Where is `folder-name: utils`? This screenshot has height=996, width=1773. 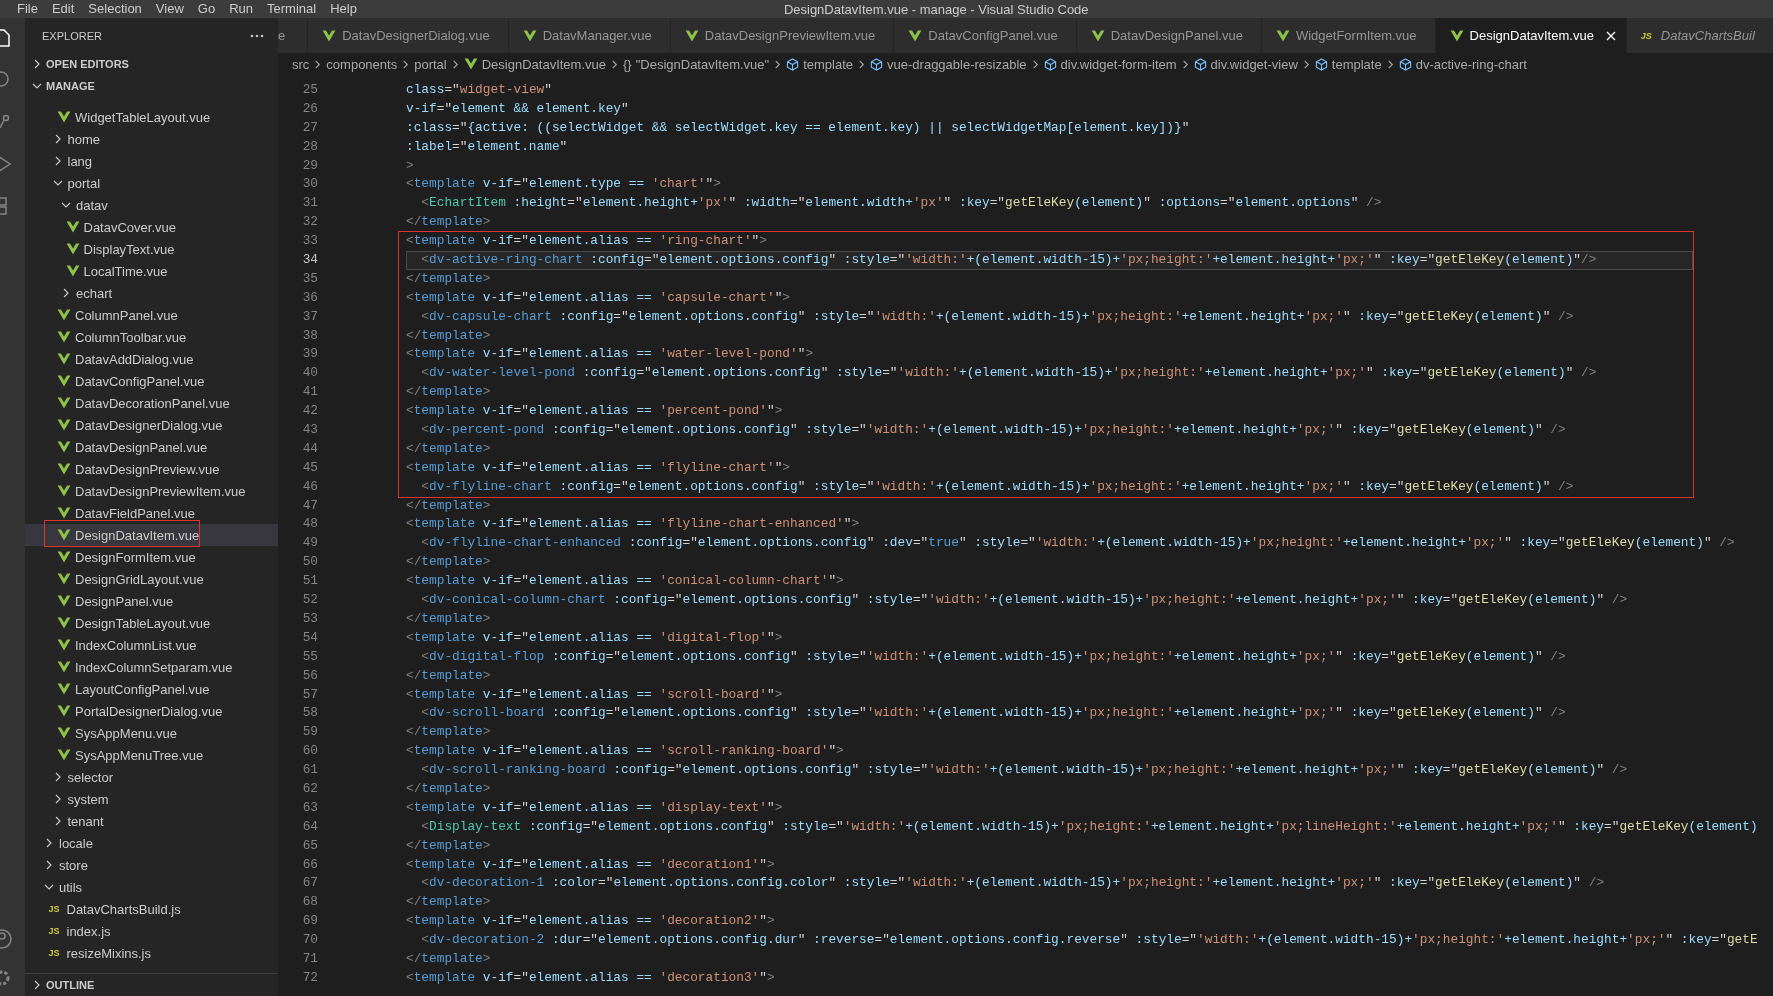 folder-name: utils is located at coordinates (71, 887).